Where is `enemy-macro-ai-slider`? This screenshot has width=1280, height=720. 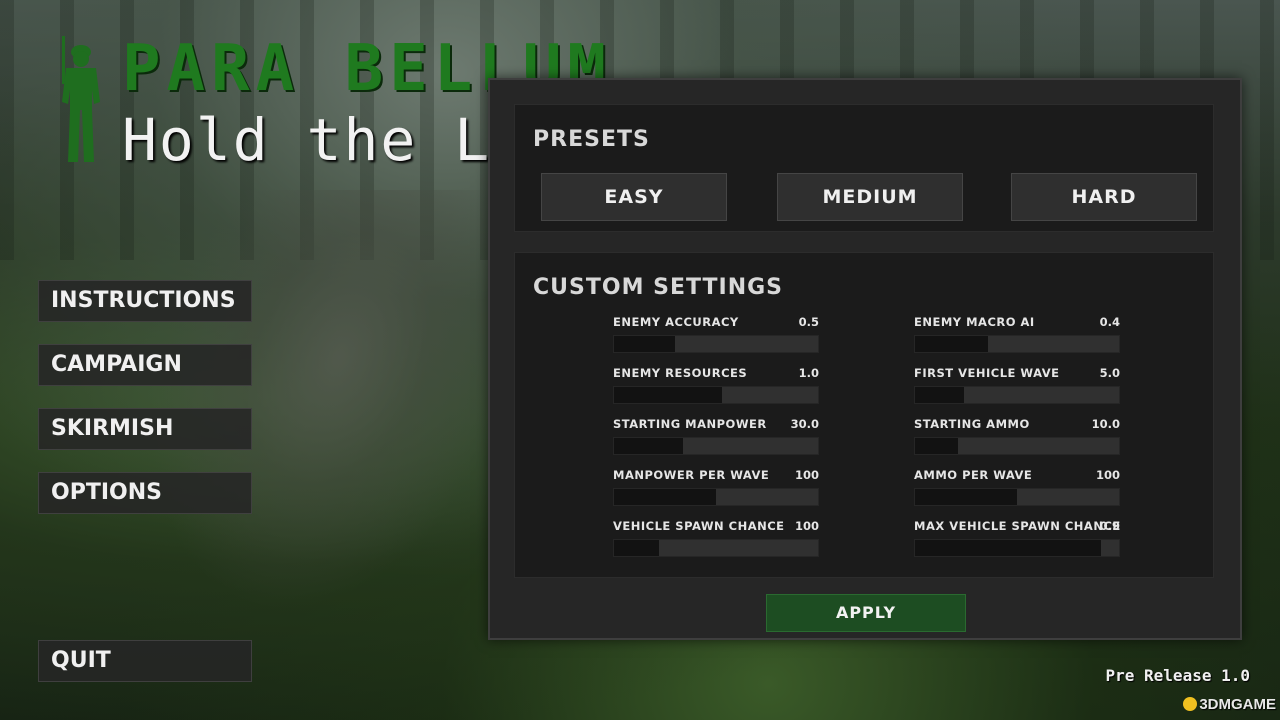 enemy-macro-ai-slider is located at coordinates (1017, 344).